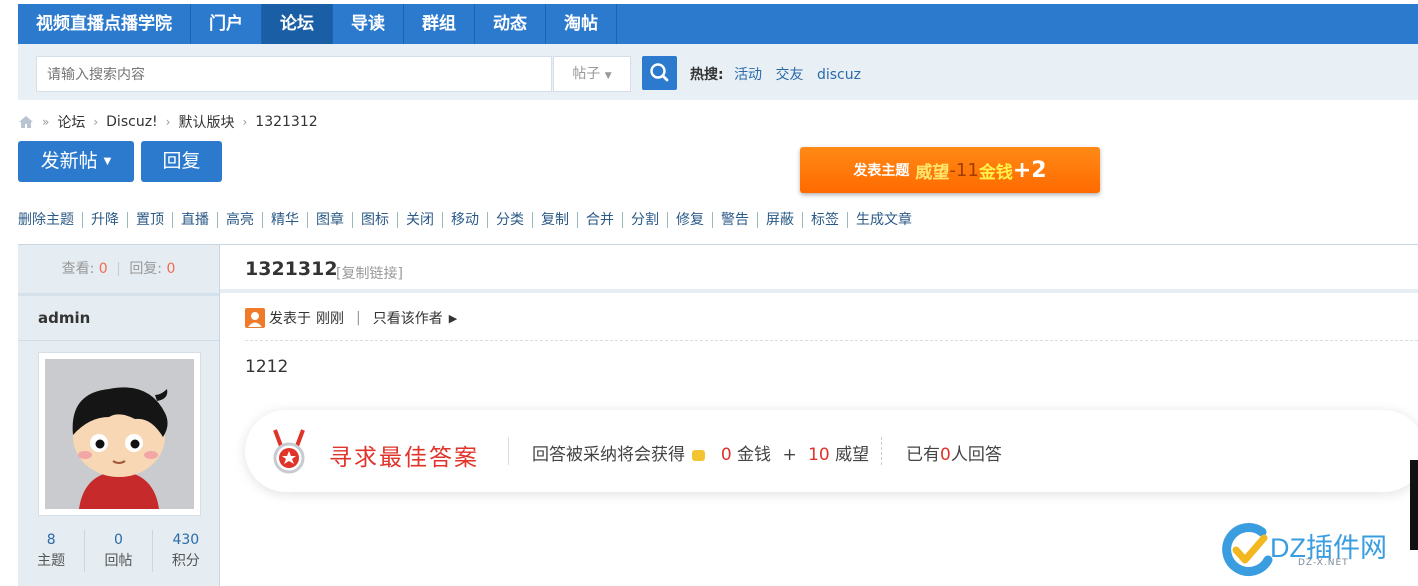 Image resolution: width=1418 pixels, height=586 pixels. Describe the element at coordinates (581, 24) in the screenshot. I see `nav-collection: 淘帖` at that location.